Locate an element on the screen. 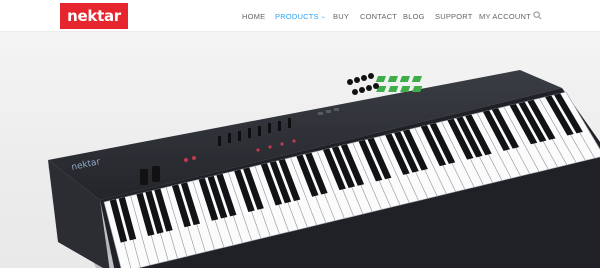 Image resolution: width=600 pixels, height=268 pixels. nektar-logo: nektar is located at coordinates (94, 16).